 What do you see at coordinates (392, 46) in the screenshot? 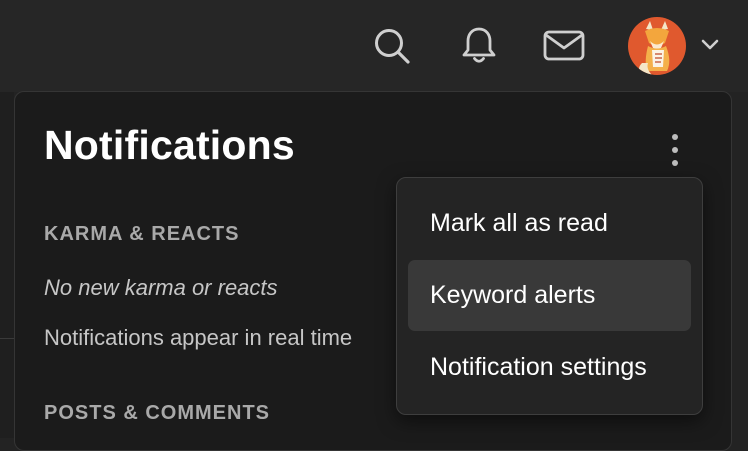
I see `search-icon` at bounding box center [392, 46].